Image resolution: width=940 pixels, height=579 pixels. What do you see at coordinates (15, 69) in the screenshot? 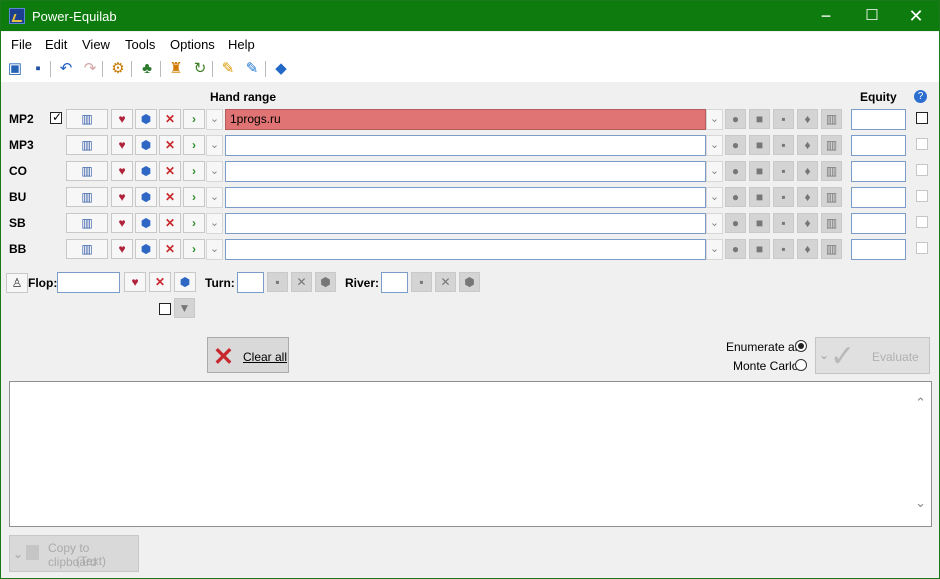
I see `open-folder-icon: ▣` at bounding box center [15, 69].